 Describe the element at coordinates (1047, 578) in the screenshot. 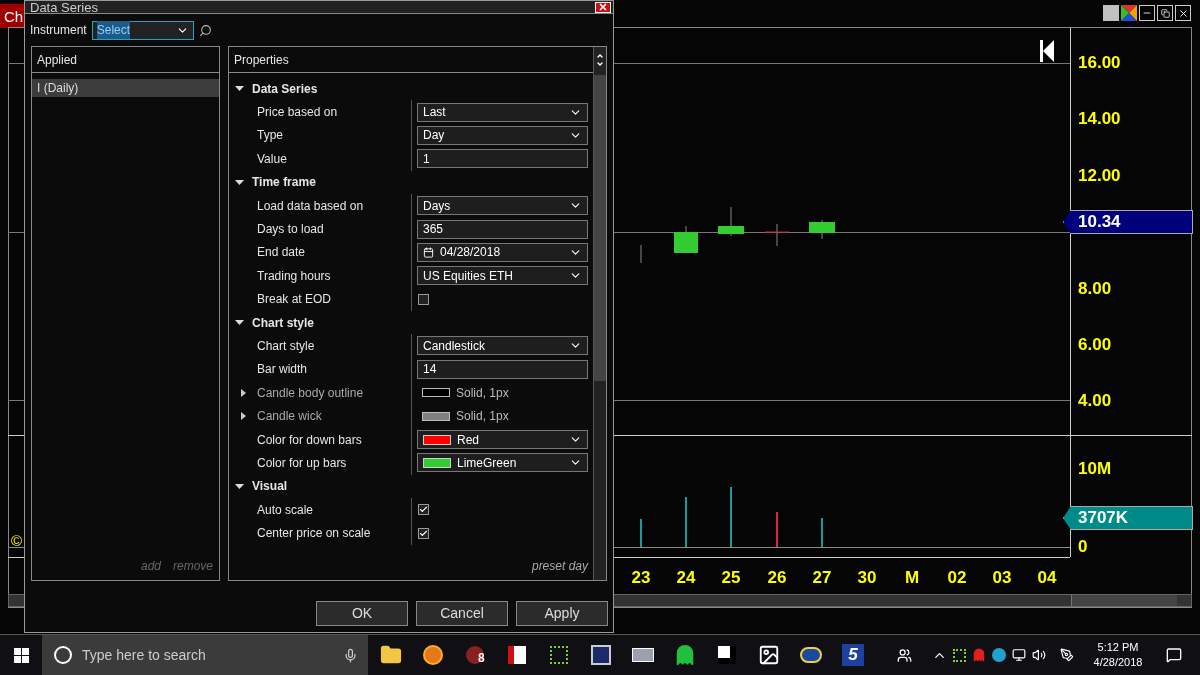

I see `date-axis-label: 04` at that location.